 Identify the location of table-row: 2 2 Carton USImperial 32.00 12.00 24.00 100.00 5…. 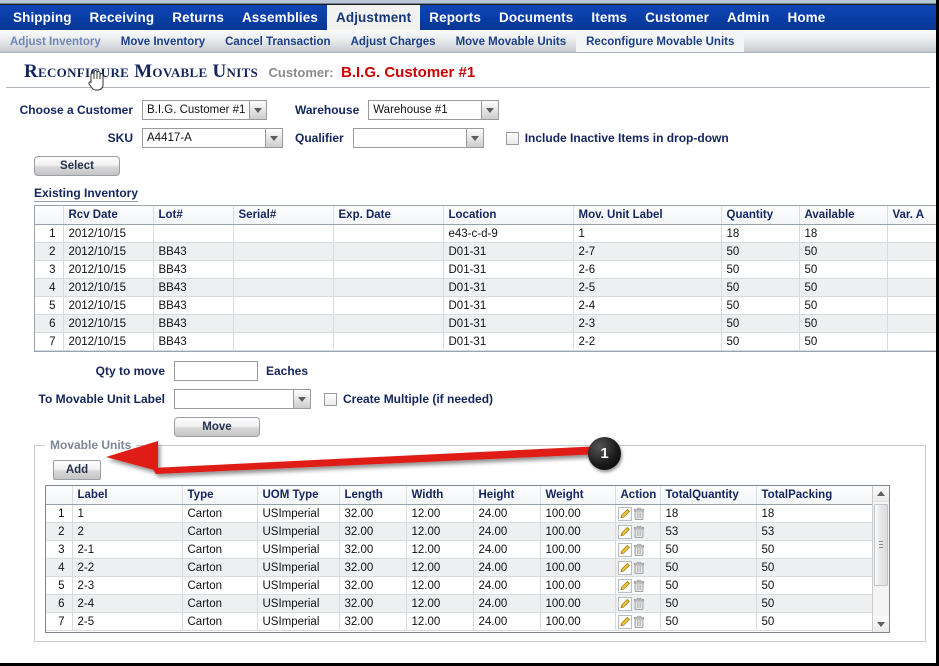
(459, 531).